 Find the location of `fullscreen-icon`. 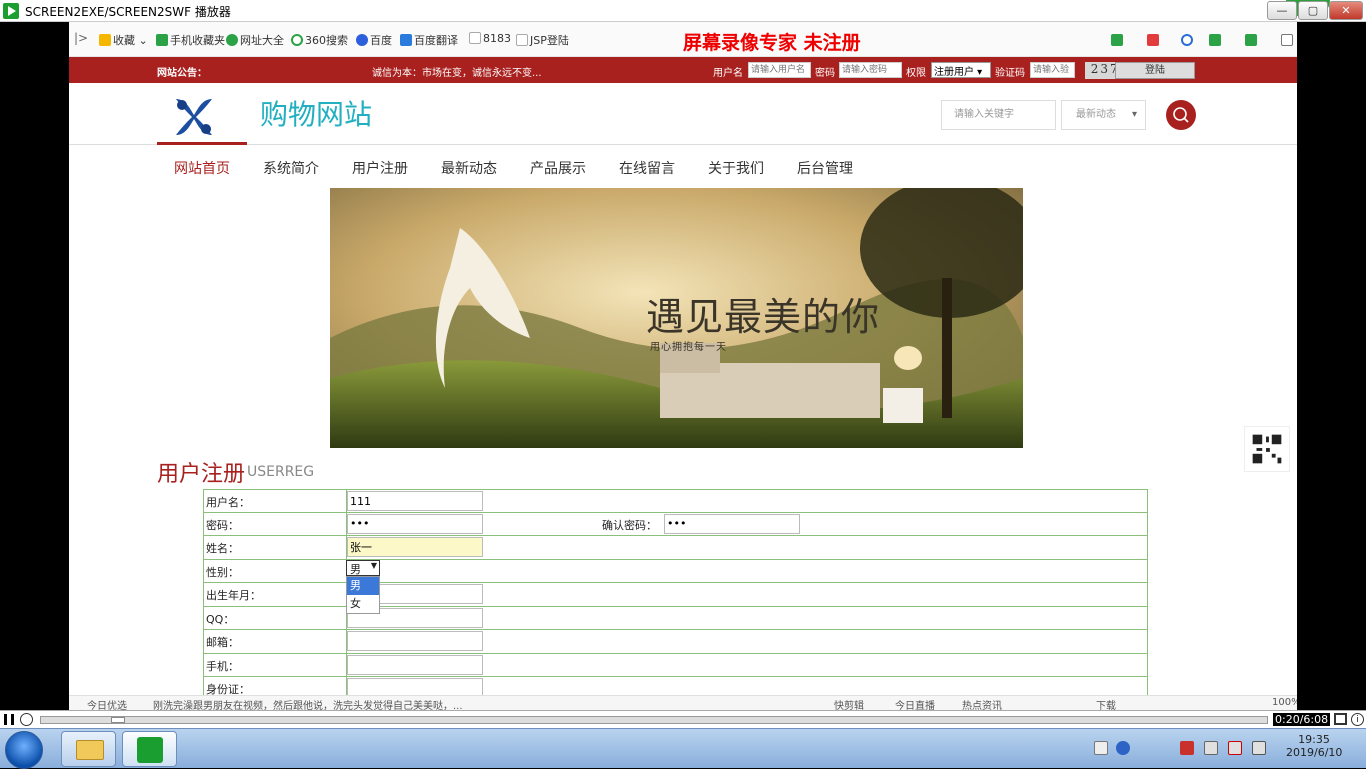

fullscreen-icon is located at coordinates (1340, 719).